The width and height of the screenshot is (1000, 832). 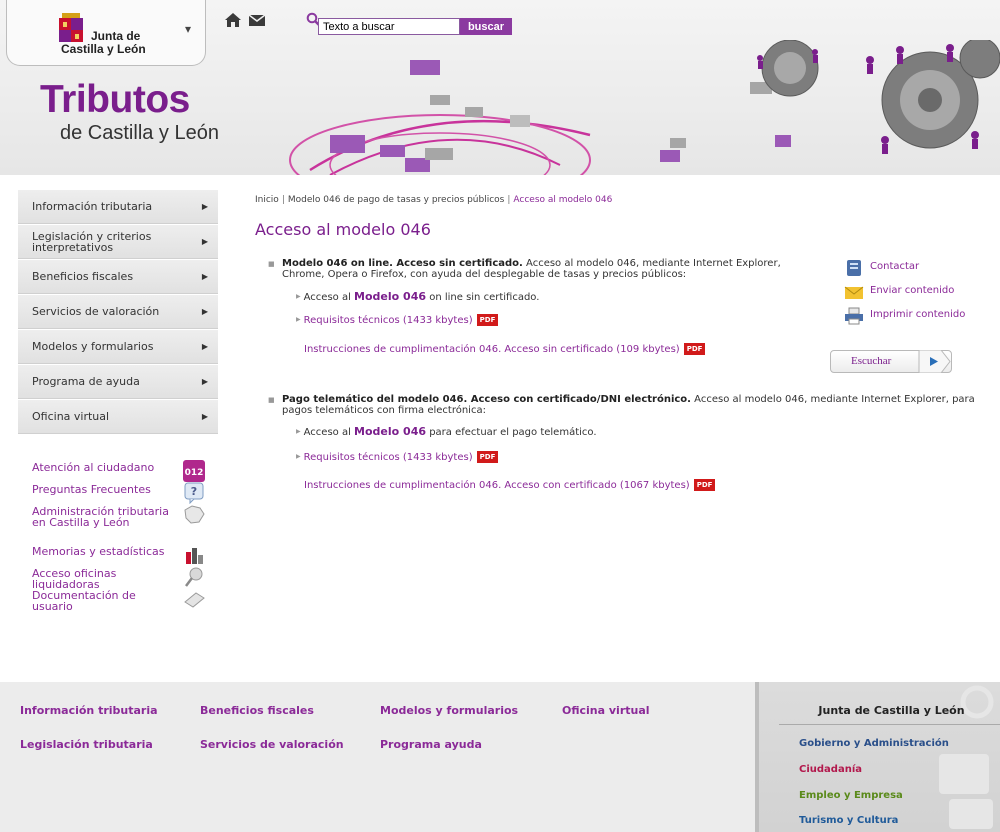 What do you see at coordinates (194, 577) in the screenshot?
I see `pin-icon` at bounding box center [194, 577].